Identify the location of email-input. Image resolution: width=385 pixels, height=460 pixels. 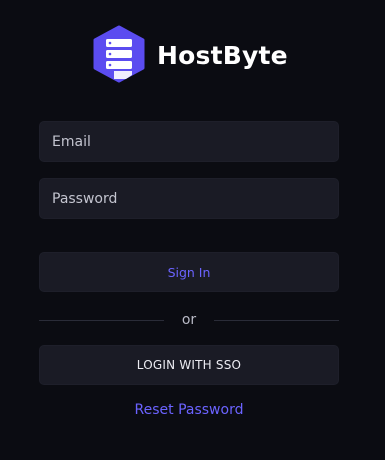
(189, 141).